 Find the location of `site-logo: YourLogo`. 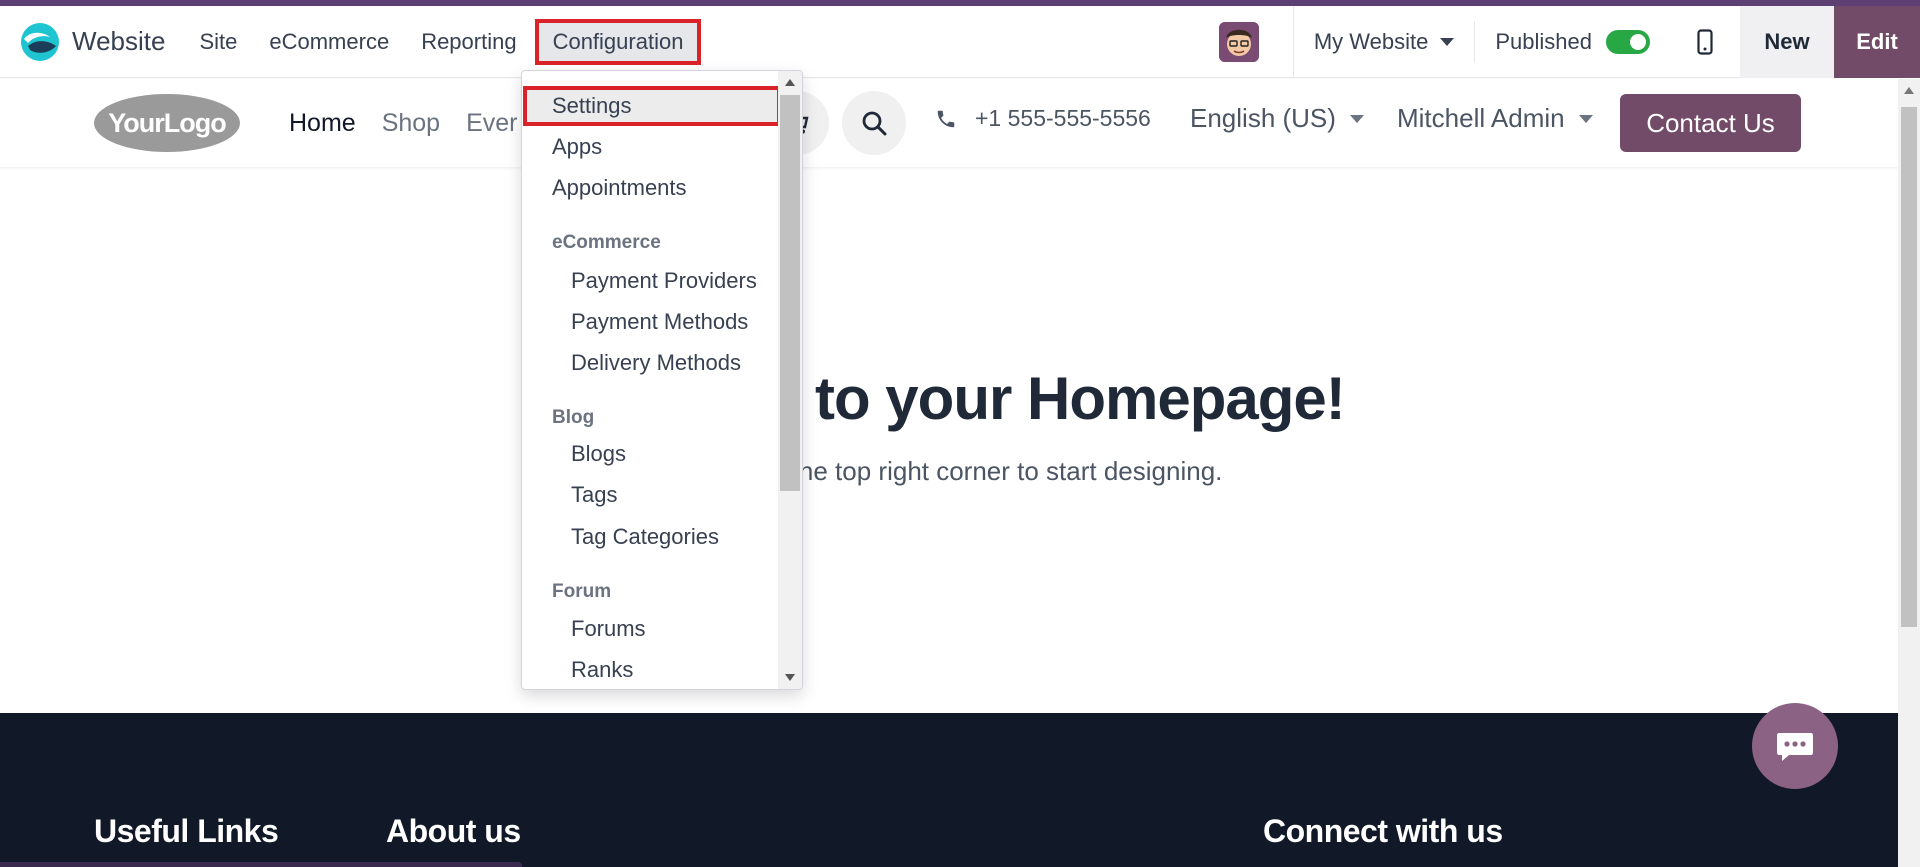

site-logo: YourLogo is located at coordinates (167, 123).